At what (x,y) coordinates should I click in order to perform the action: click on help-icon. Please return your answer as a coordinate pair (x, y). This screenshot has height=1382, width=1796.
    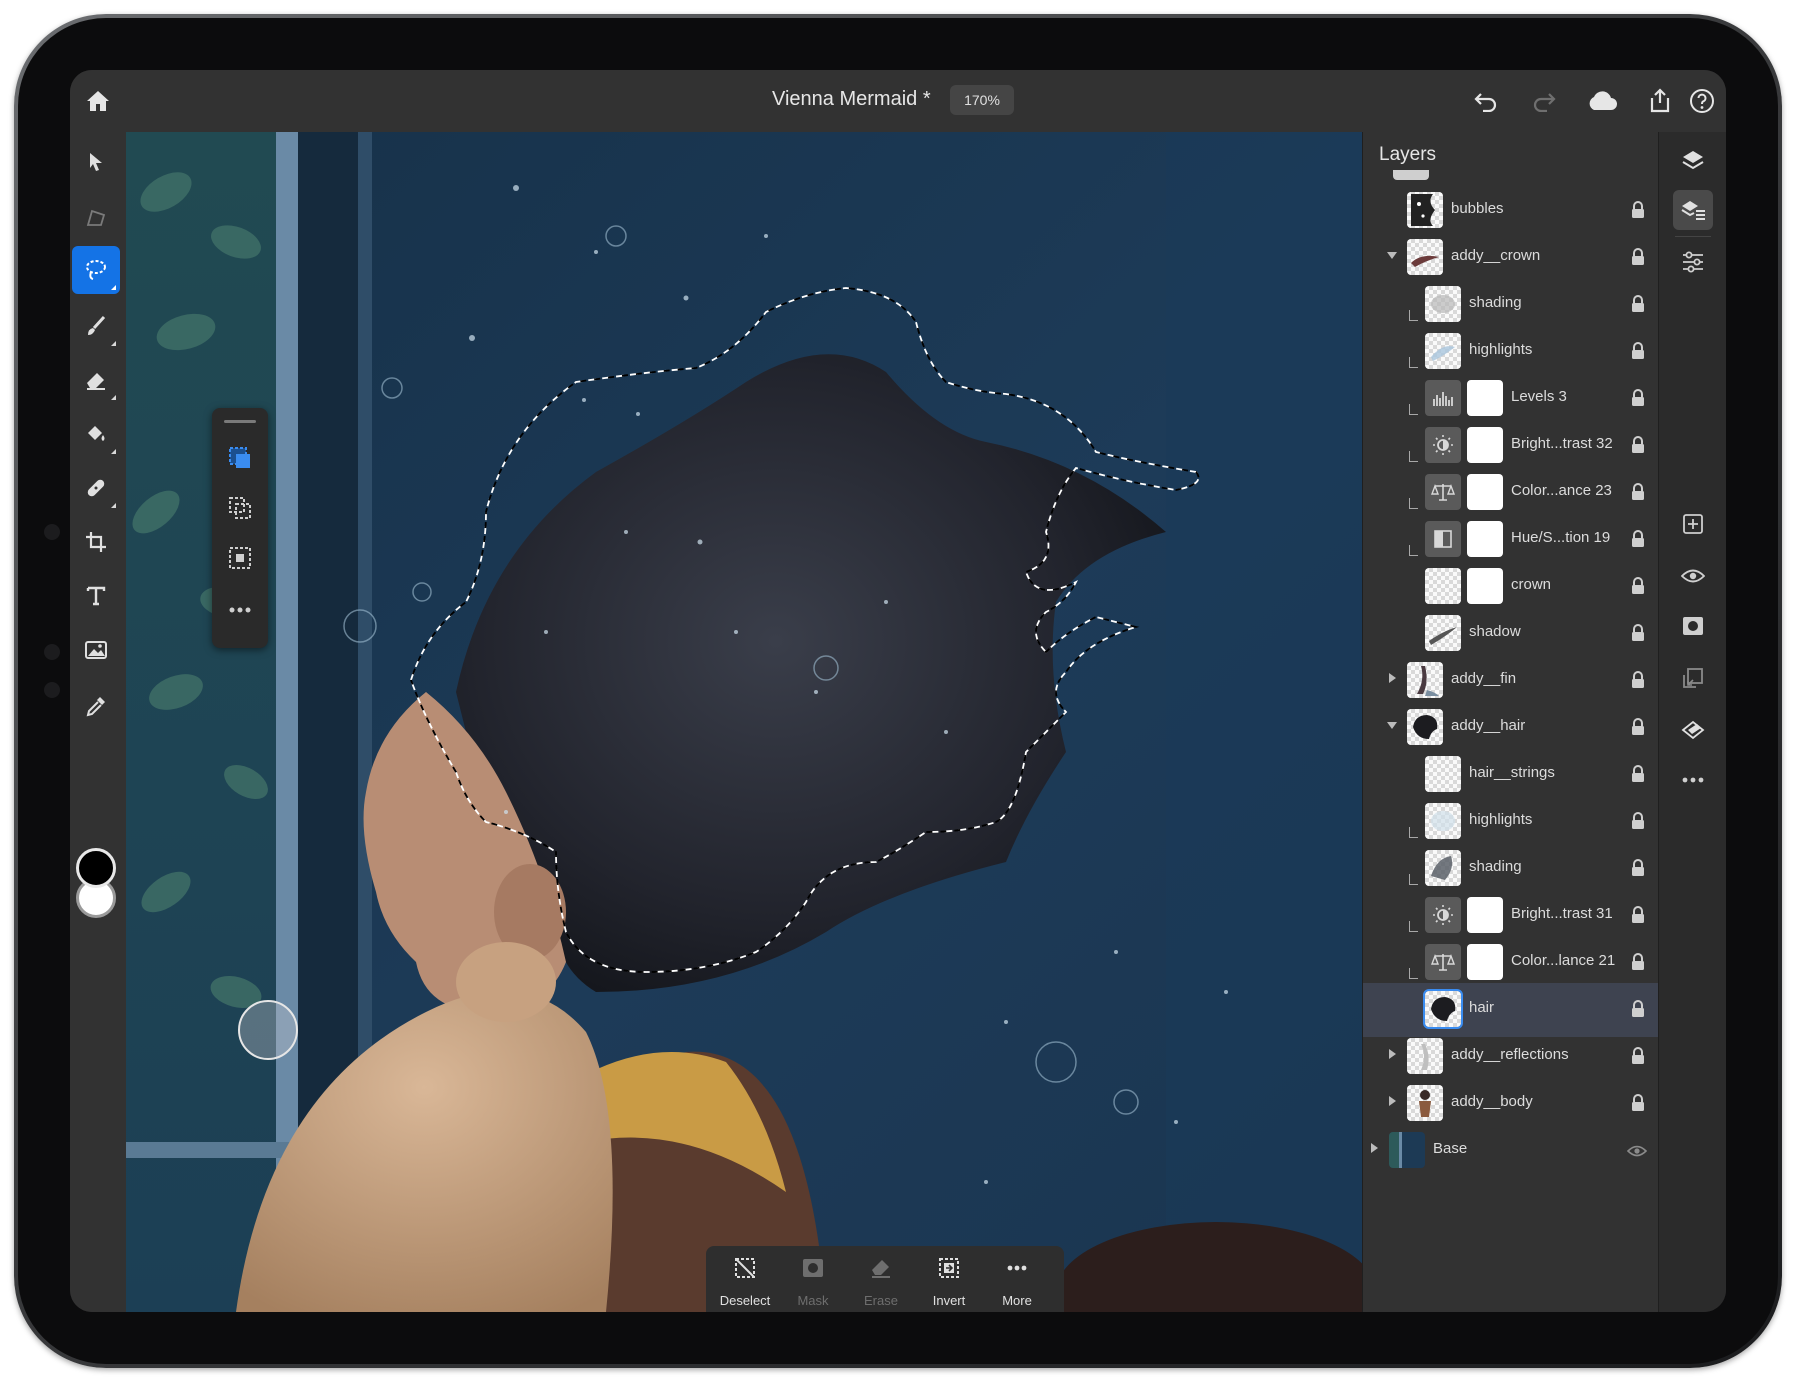
    Looking at the image, I should click on (1702, 101).